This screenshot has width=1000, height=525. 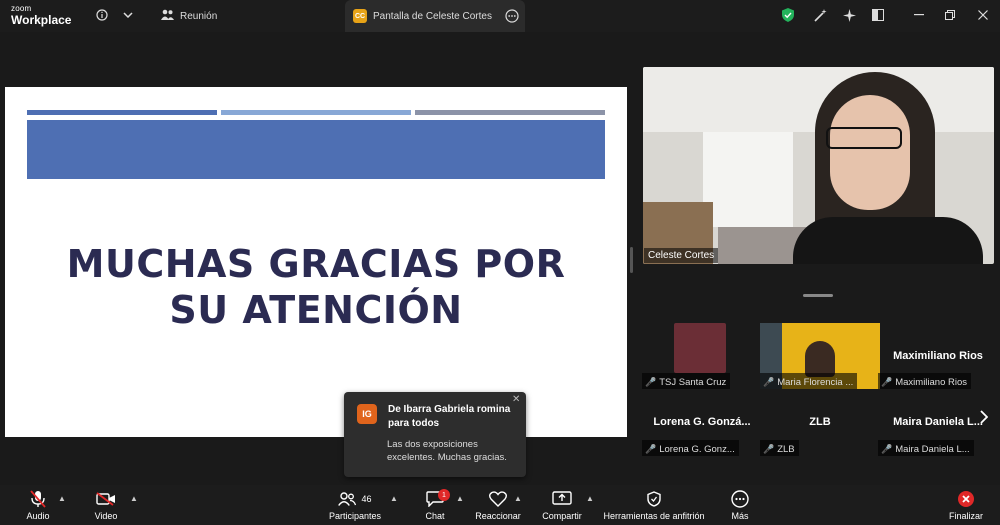 I want to click on tab-screen-share: CC Pantalla de Celeste Cortes, so click(x=435, y=16).